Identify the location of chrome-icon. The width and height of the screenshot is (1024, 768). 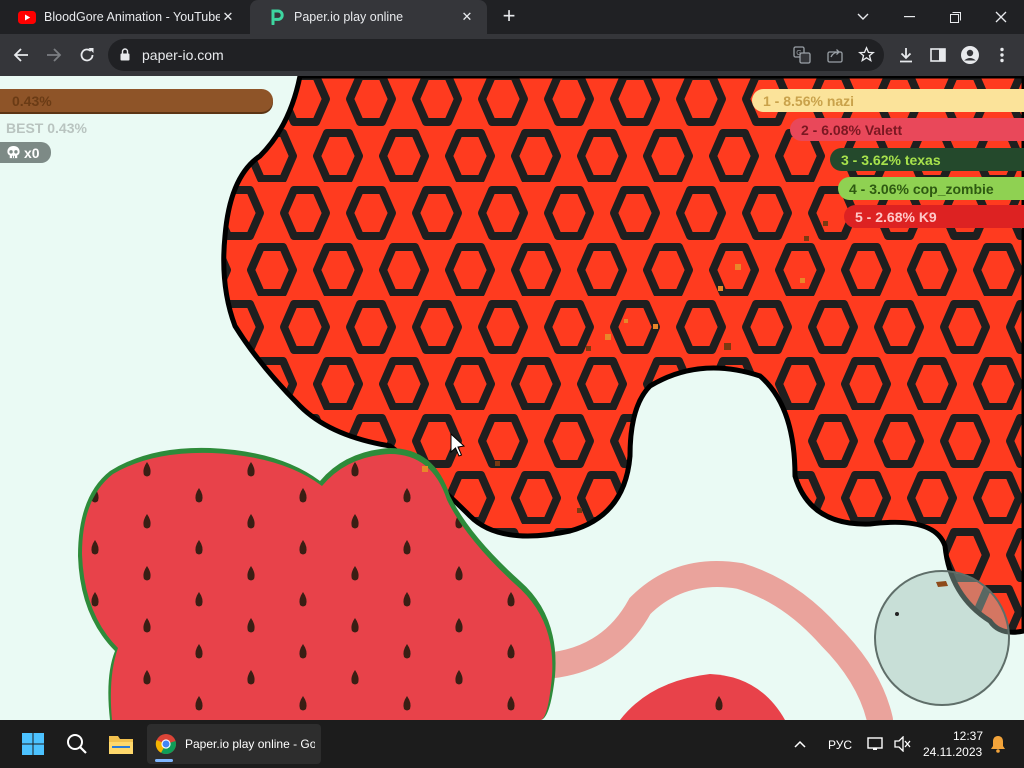
(166, 744).